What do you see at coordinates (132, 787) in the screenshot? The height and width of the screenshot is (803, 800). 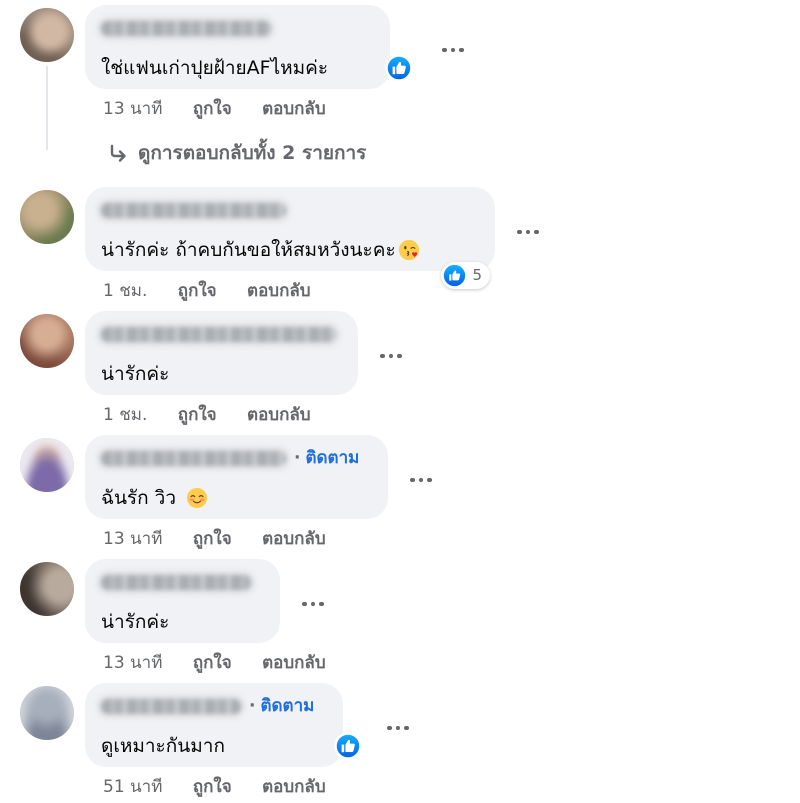 I see `timestamp: 51 นาที` at bounding box center [132, 787].